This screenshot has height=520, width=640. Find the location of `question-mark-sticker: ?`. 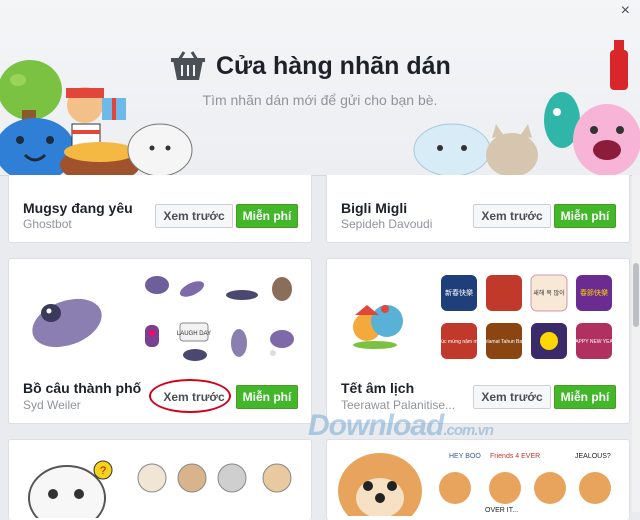

question-mark-sticker: ? is located at coordinates (103, 471).